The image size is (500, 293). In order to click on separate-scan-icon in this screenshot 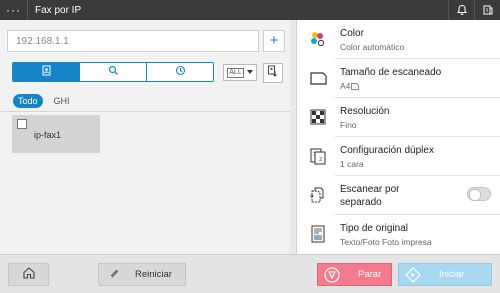, I will do `click(318, 195)`.